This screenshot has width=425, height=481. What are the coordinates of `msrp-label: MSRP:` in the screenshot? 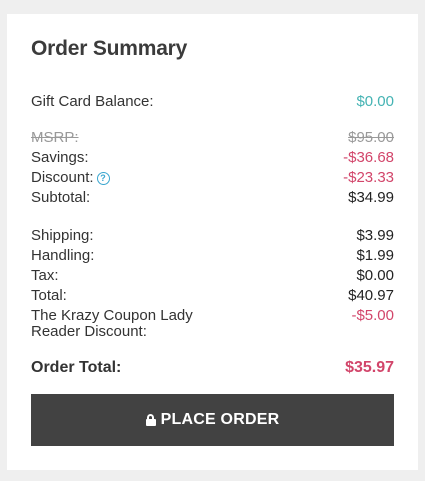 It's located at (55, 137).